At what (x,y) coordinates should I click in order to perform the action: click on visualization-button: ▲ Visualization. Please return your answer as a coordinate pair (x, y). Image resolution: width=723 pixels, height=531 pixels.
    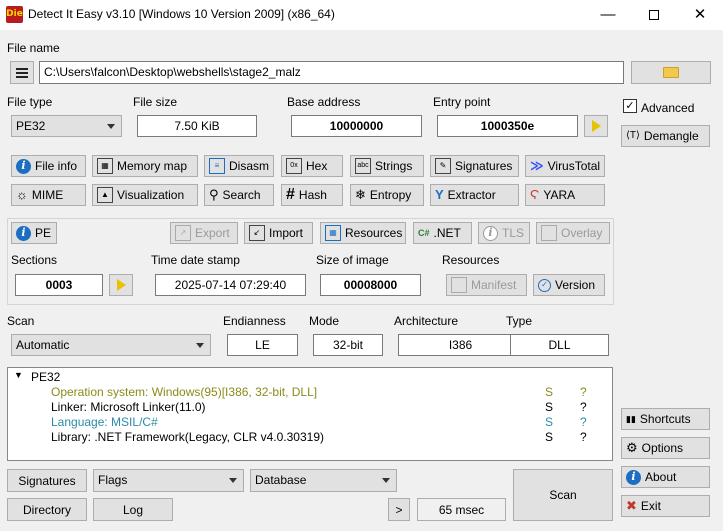
    Looking at the image, I should click on (145, 195).